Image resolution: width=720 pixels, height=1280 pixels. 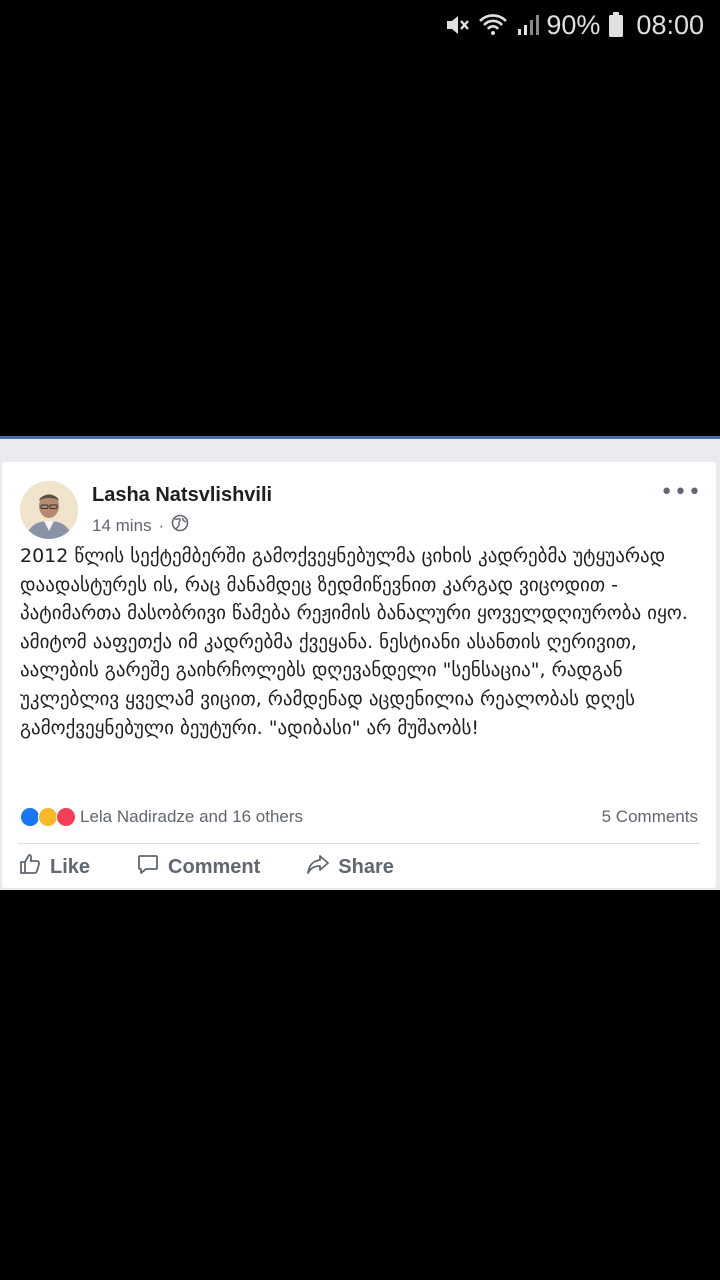 I want to click on reaction-icons, so click(x=48, y=817).